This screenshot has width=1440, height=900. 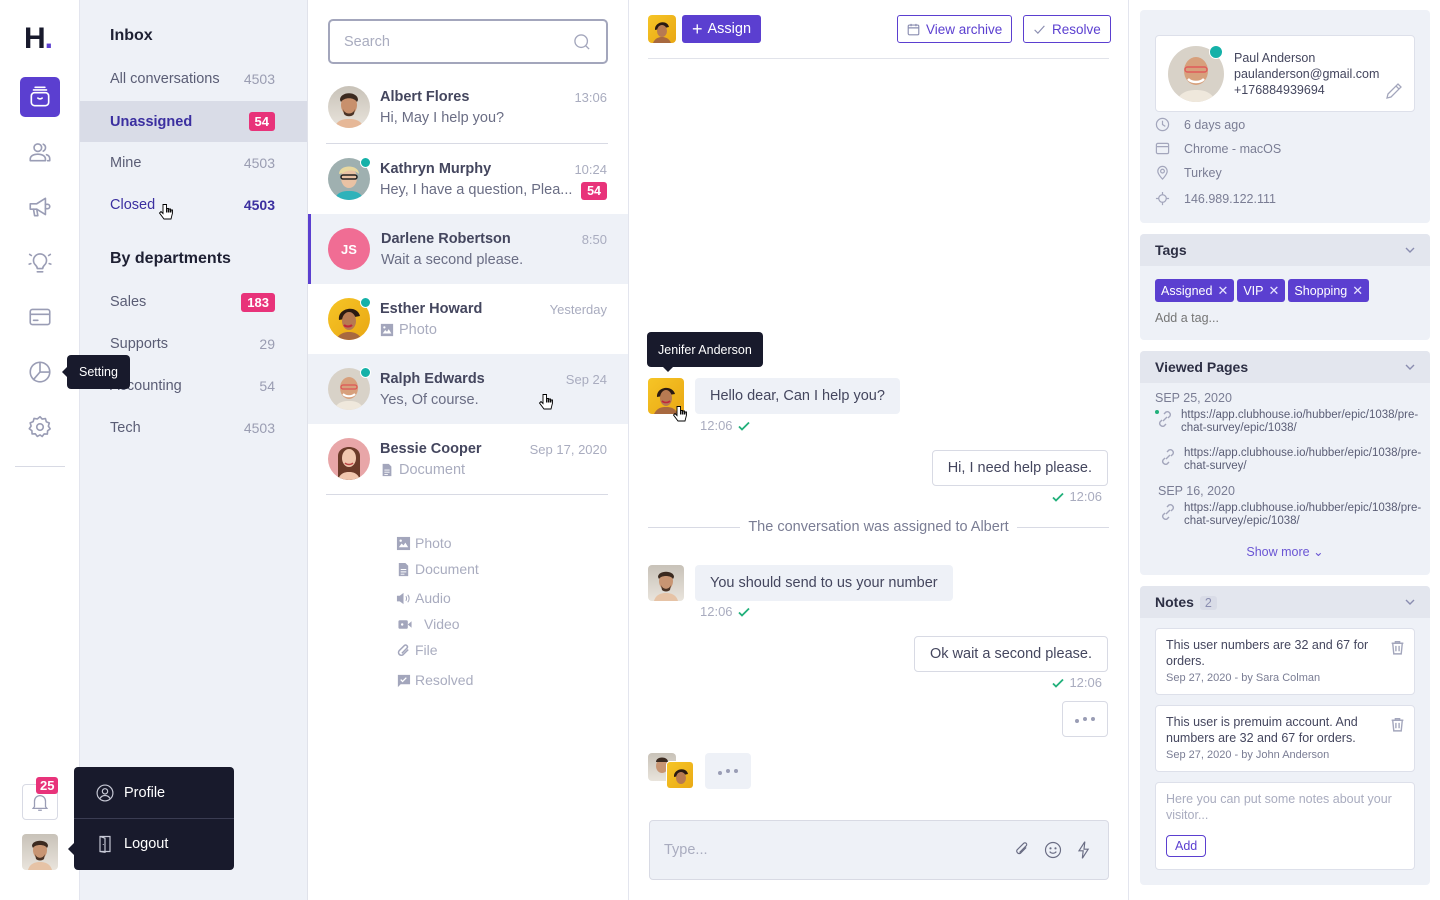 I want to click on attach-icon, so click(x=1022, y=850).